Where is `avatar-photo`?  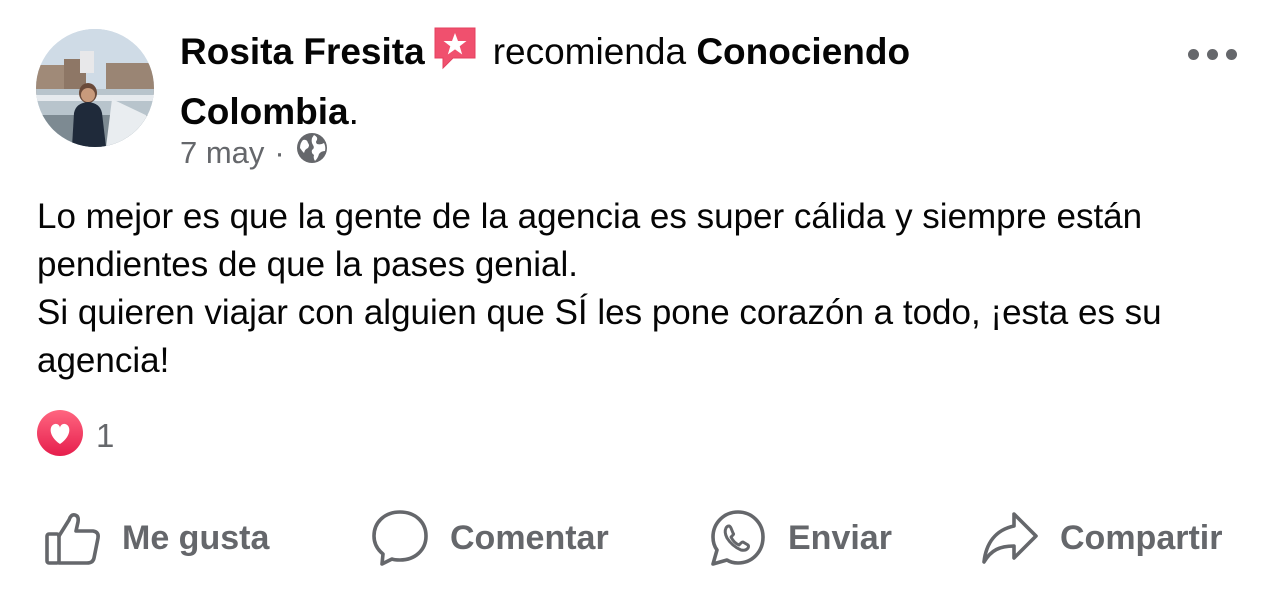
avatar-photo is located at coordinates (95, 88).